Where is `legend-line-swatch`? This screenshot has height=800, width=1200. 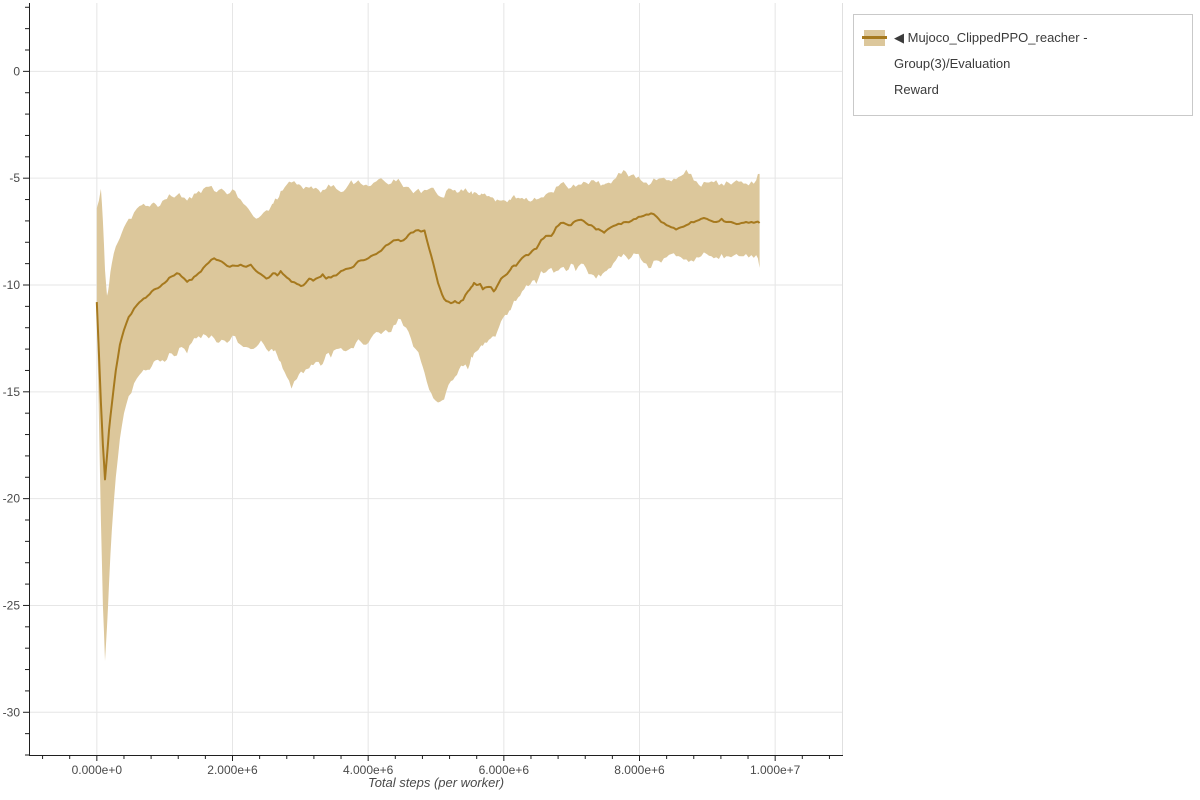 legend-line-swatch is located at coordinates (874, 37).